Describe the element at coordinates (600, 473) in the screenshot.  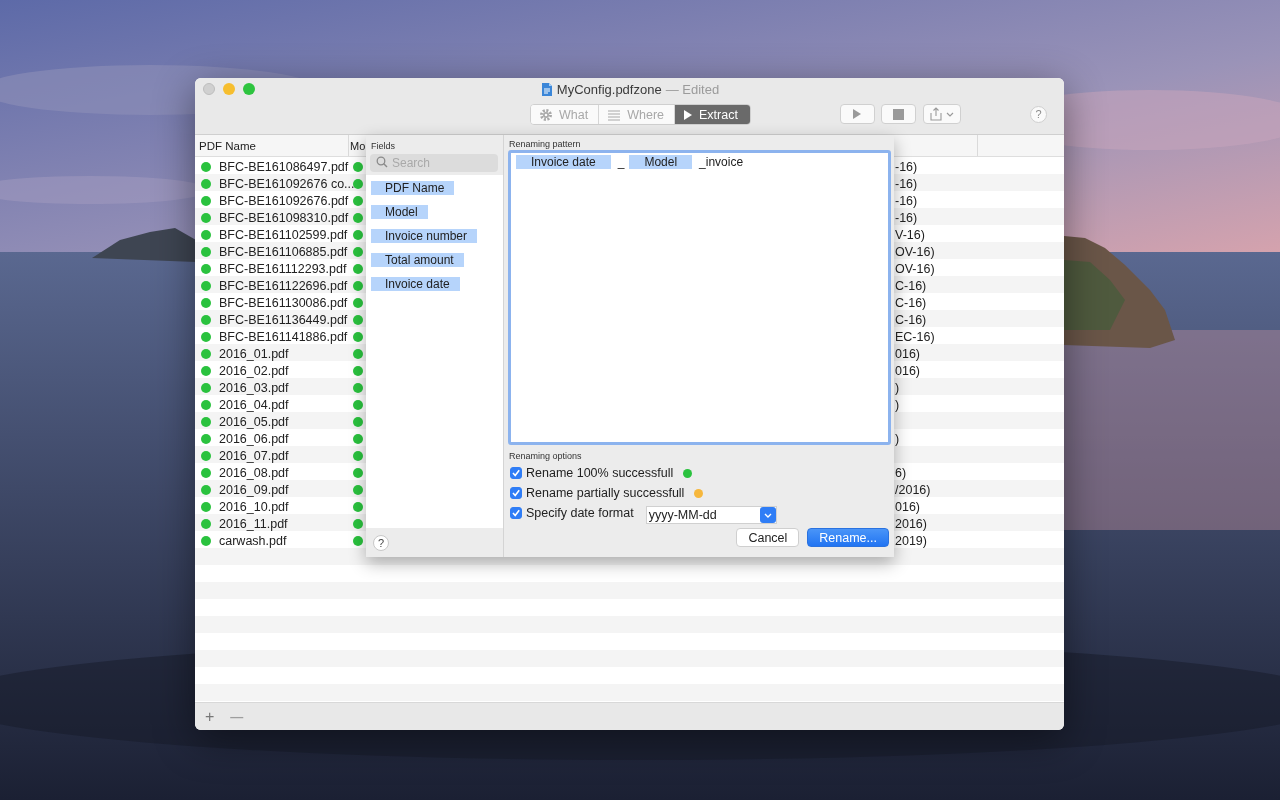
I see `option-label: Rename 100% successfull` at that location.